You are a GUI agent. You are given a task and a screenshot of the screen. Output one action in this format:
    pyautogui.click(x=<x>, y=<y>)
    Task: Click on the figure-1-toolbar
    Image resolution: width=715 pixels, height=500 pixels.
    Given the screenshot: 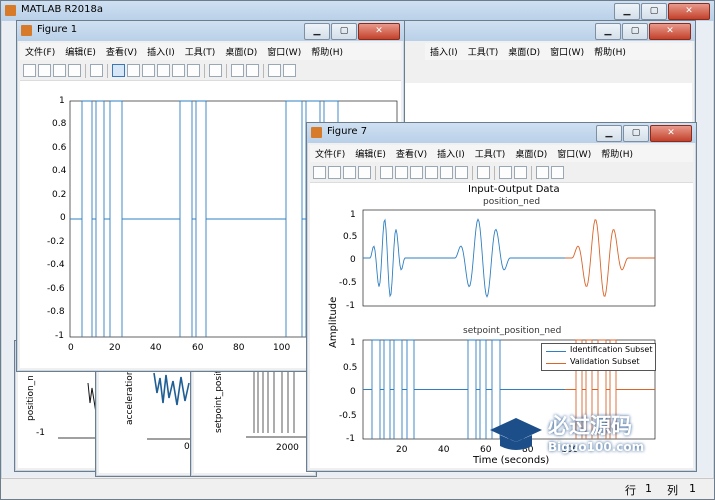 What is the action you would take?
    pyautogui.click(x=210, y=71)
    